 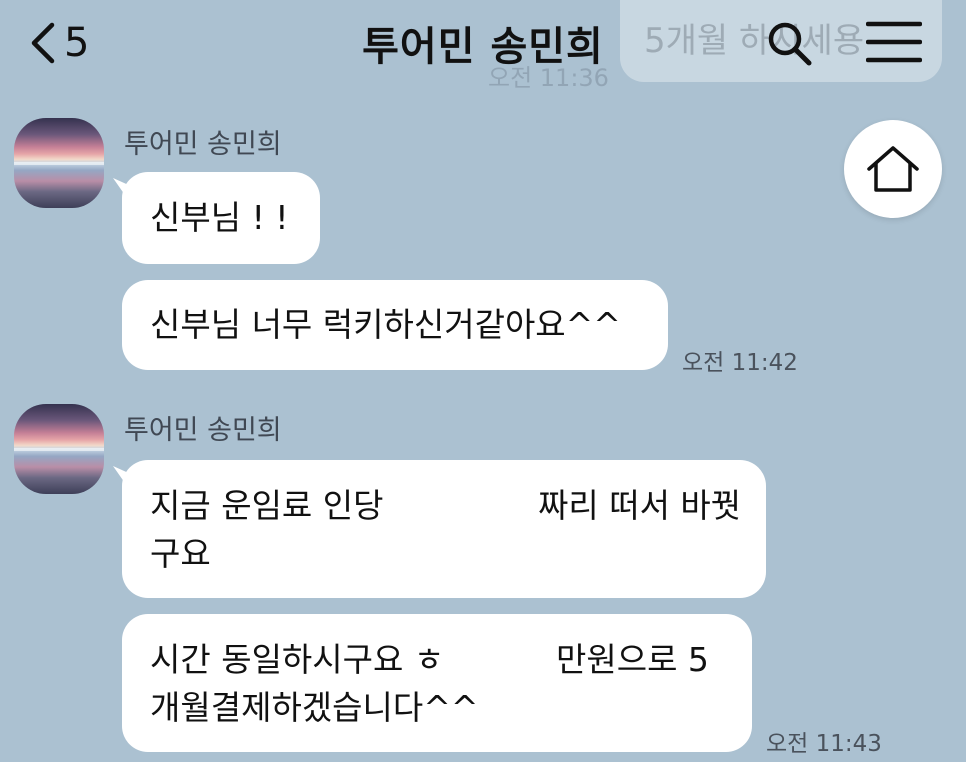 What do you see at coordinates (385, 324) in the screenshot?
I see `message-text: 신부님 너무 럭키하신거같아요^^` at bounding box center [385, 324].